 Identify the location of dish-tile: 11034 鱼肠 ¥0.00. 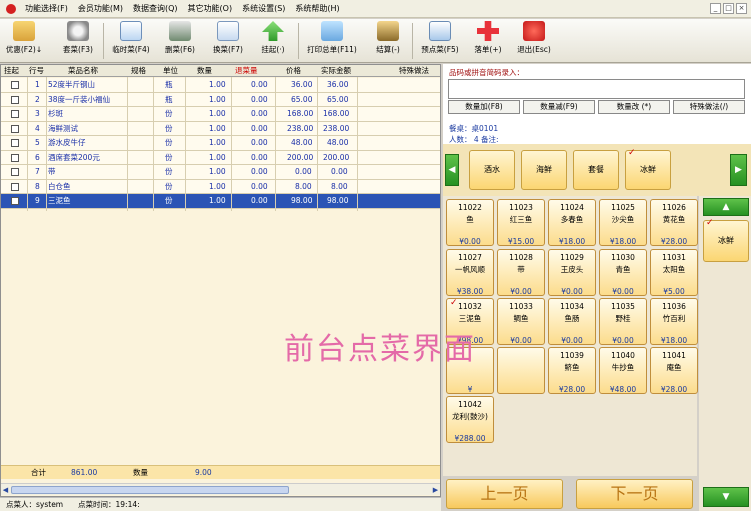
(572, 321).